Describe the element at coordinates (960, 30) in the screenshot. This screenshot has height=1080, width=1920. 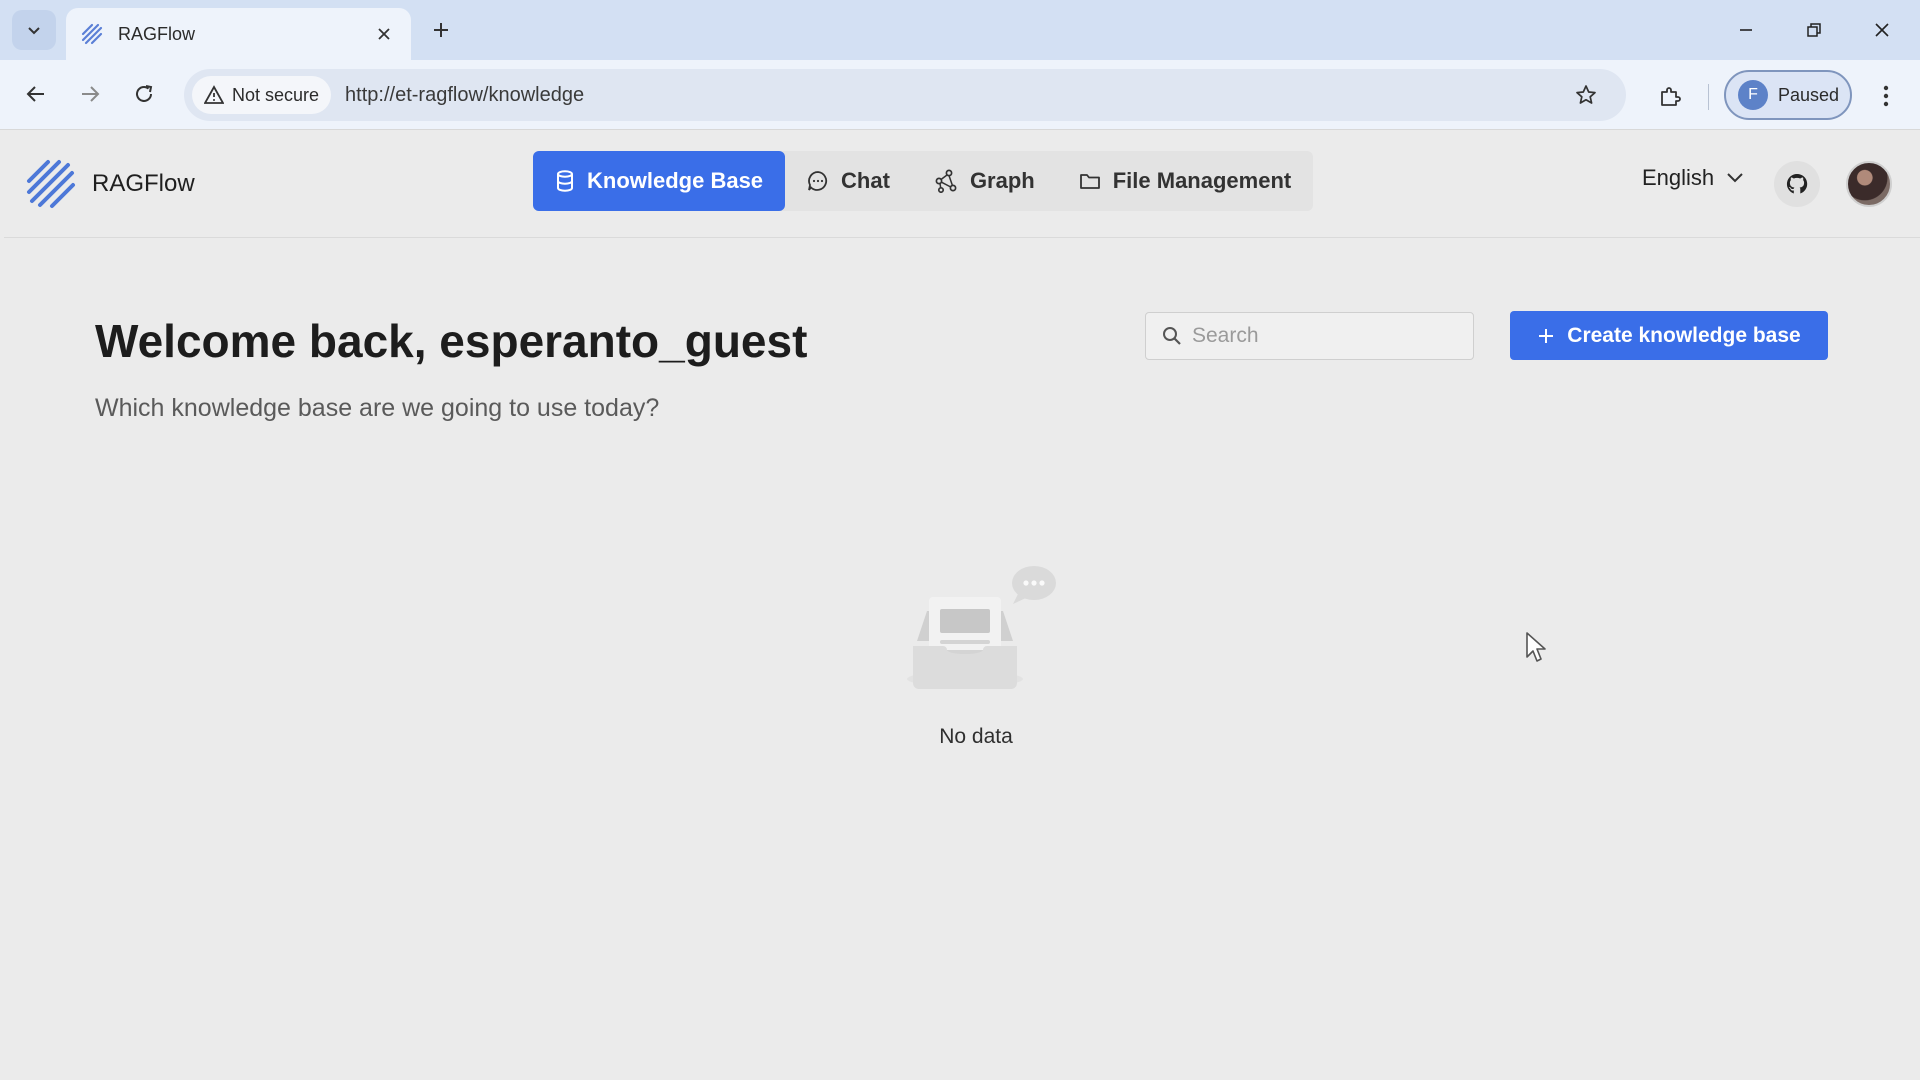
I see `browser-tab-strip: RAGFlow` at that location.